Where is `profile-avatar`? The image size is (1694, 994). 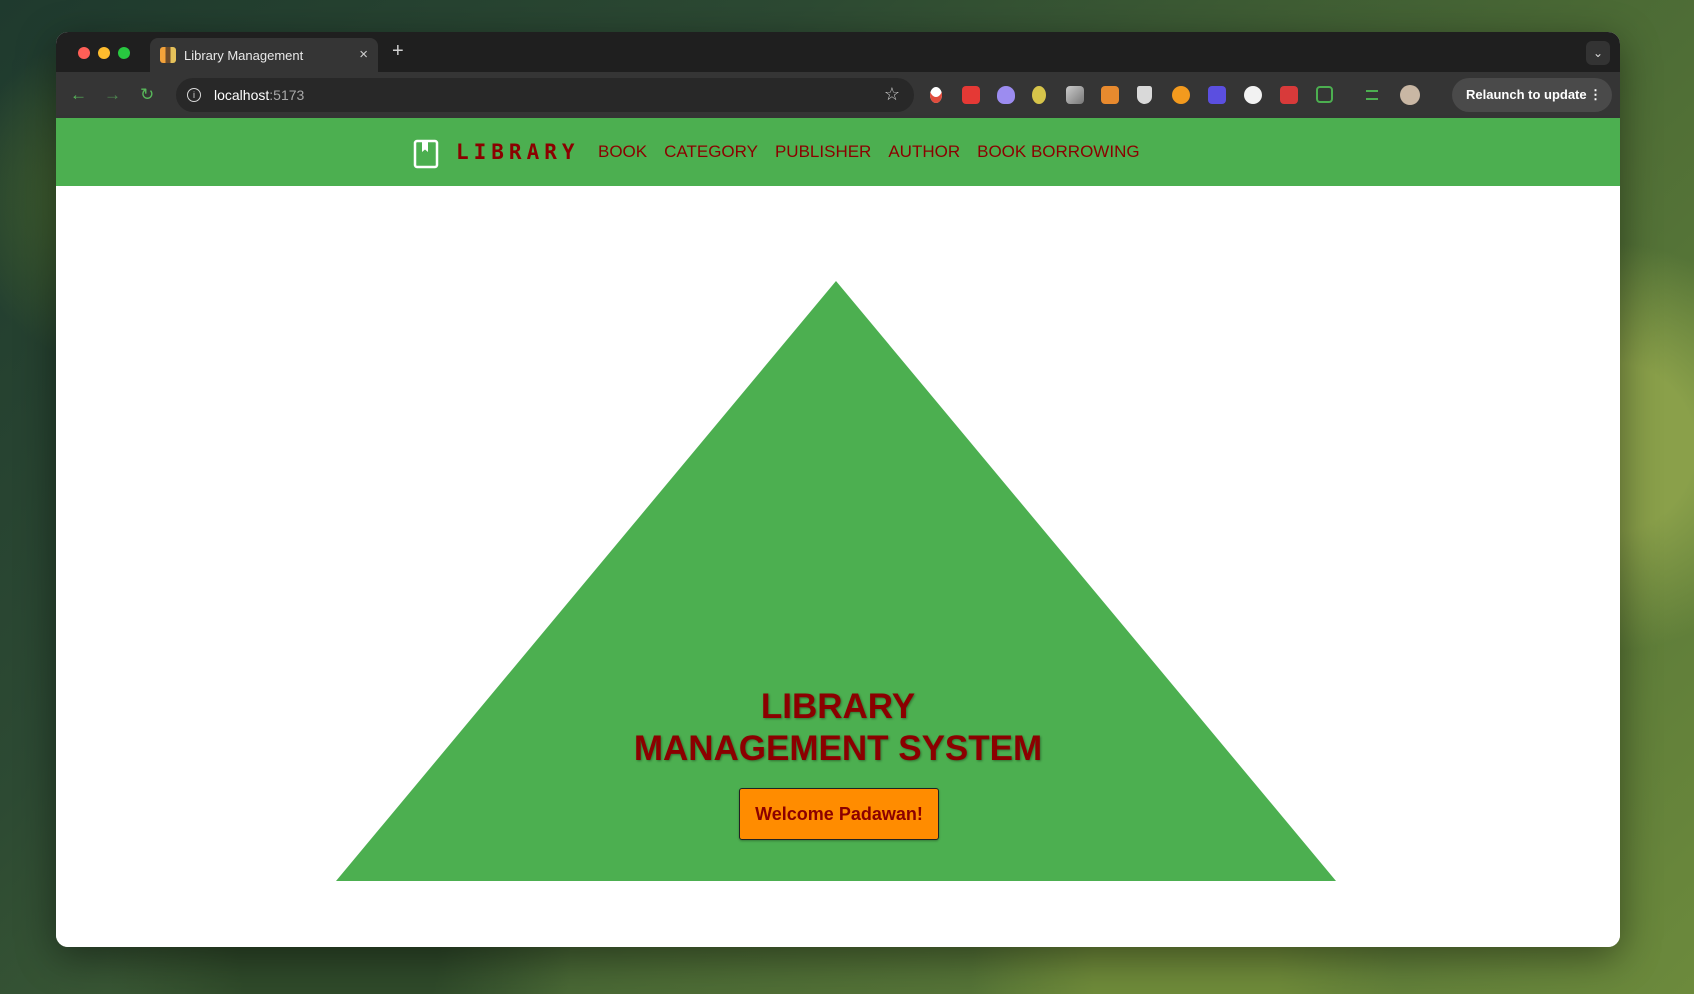 profile-avatar is located at coordinates (1410, 95).